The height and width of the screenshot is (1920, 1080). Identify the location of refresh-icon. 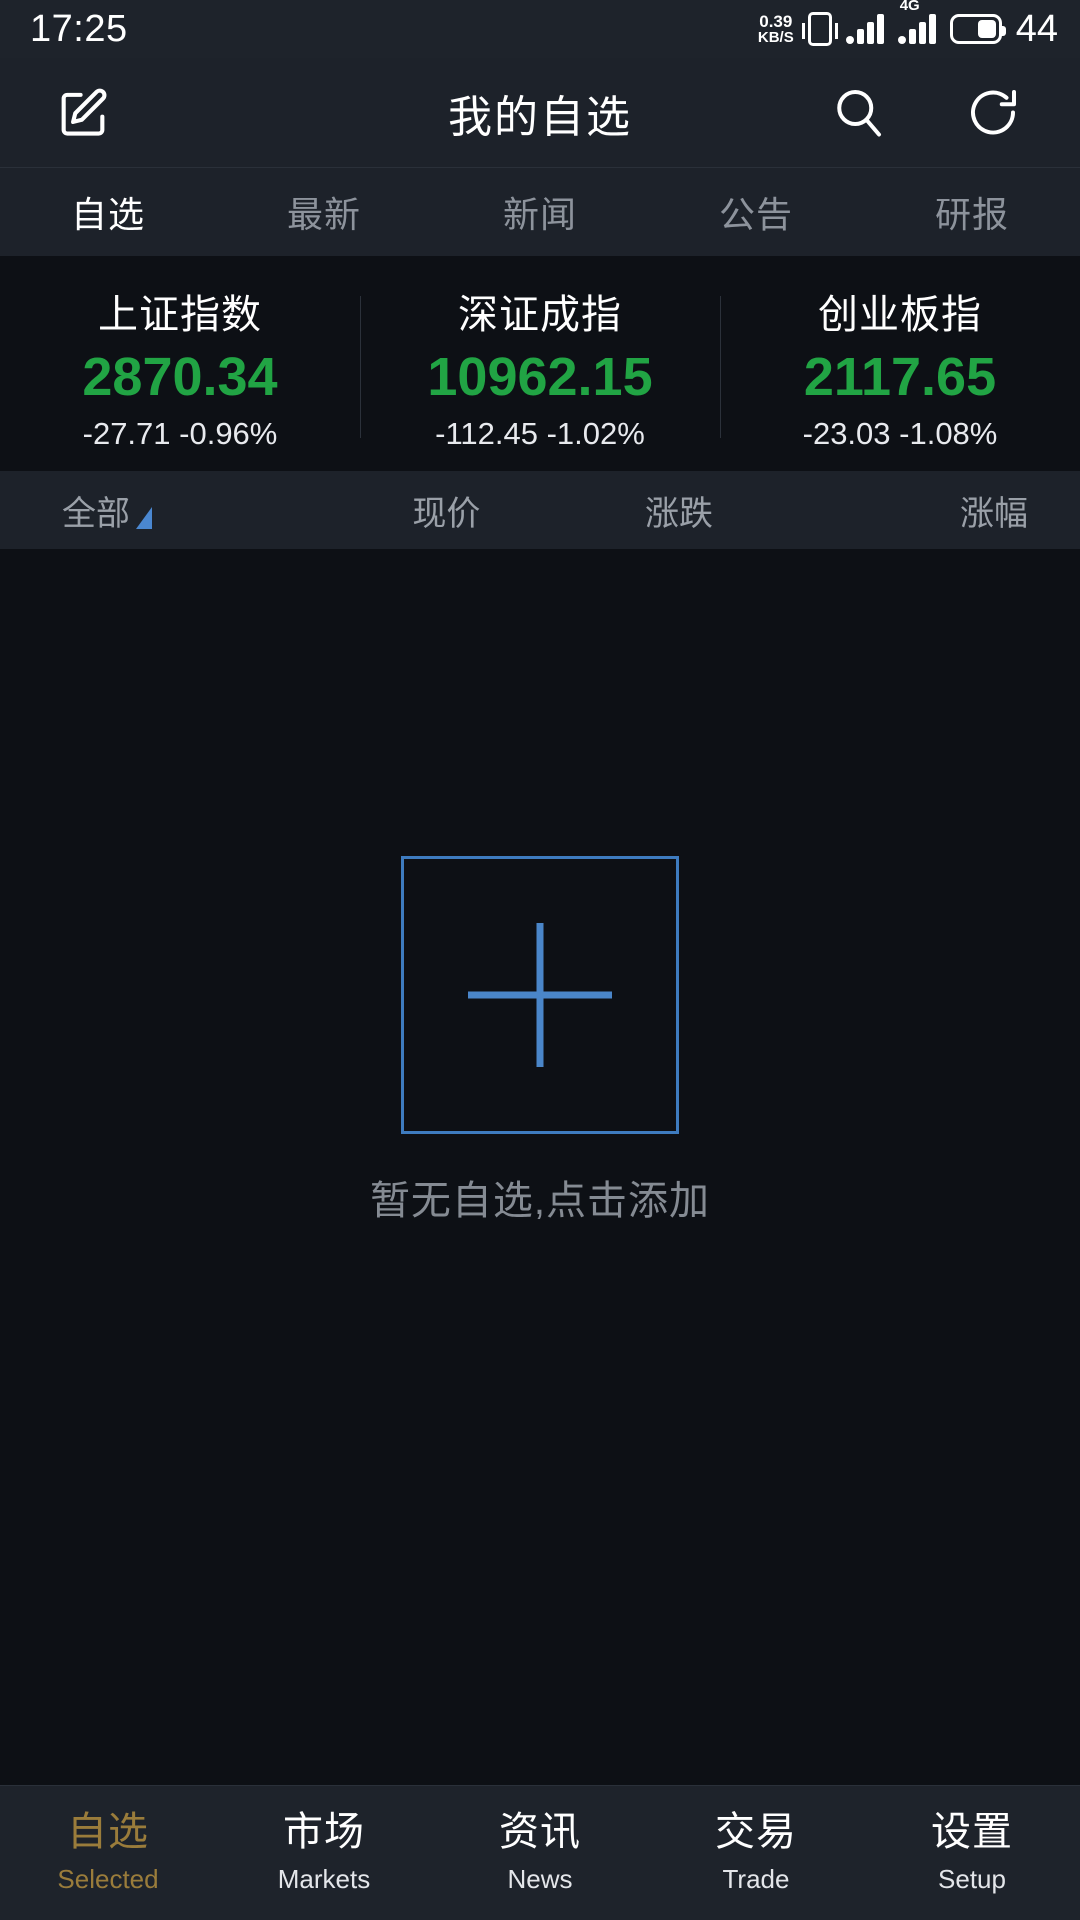
(993, 113).